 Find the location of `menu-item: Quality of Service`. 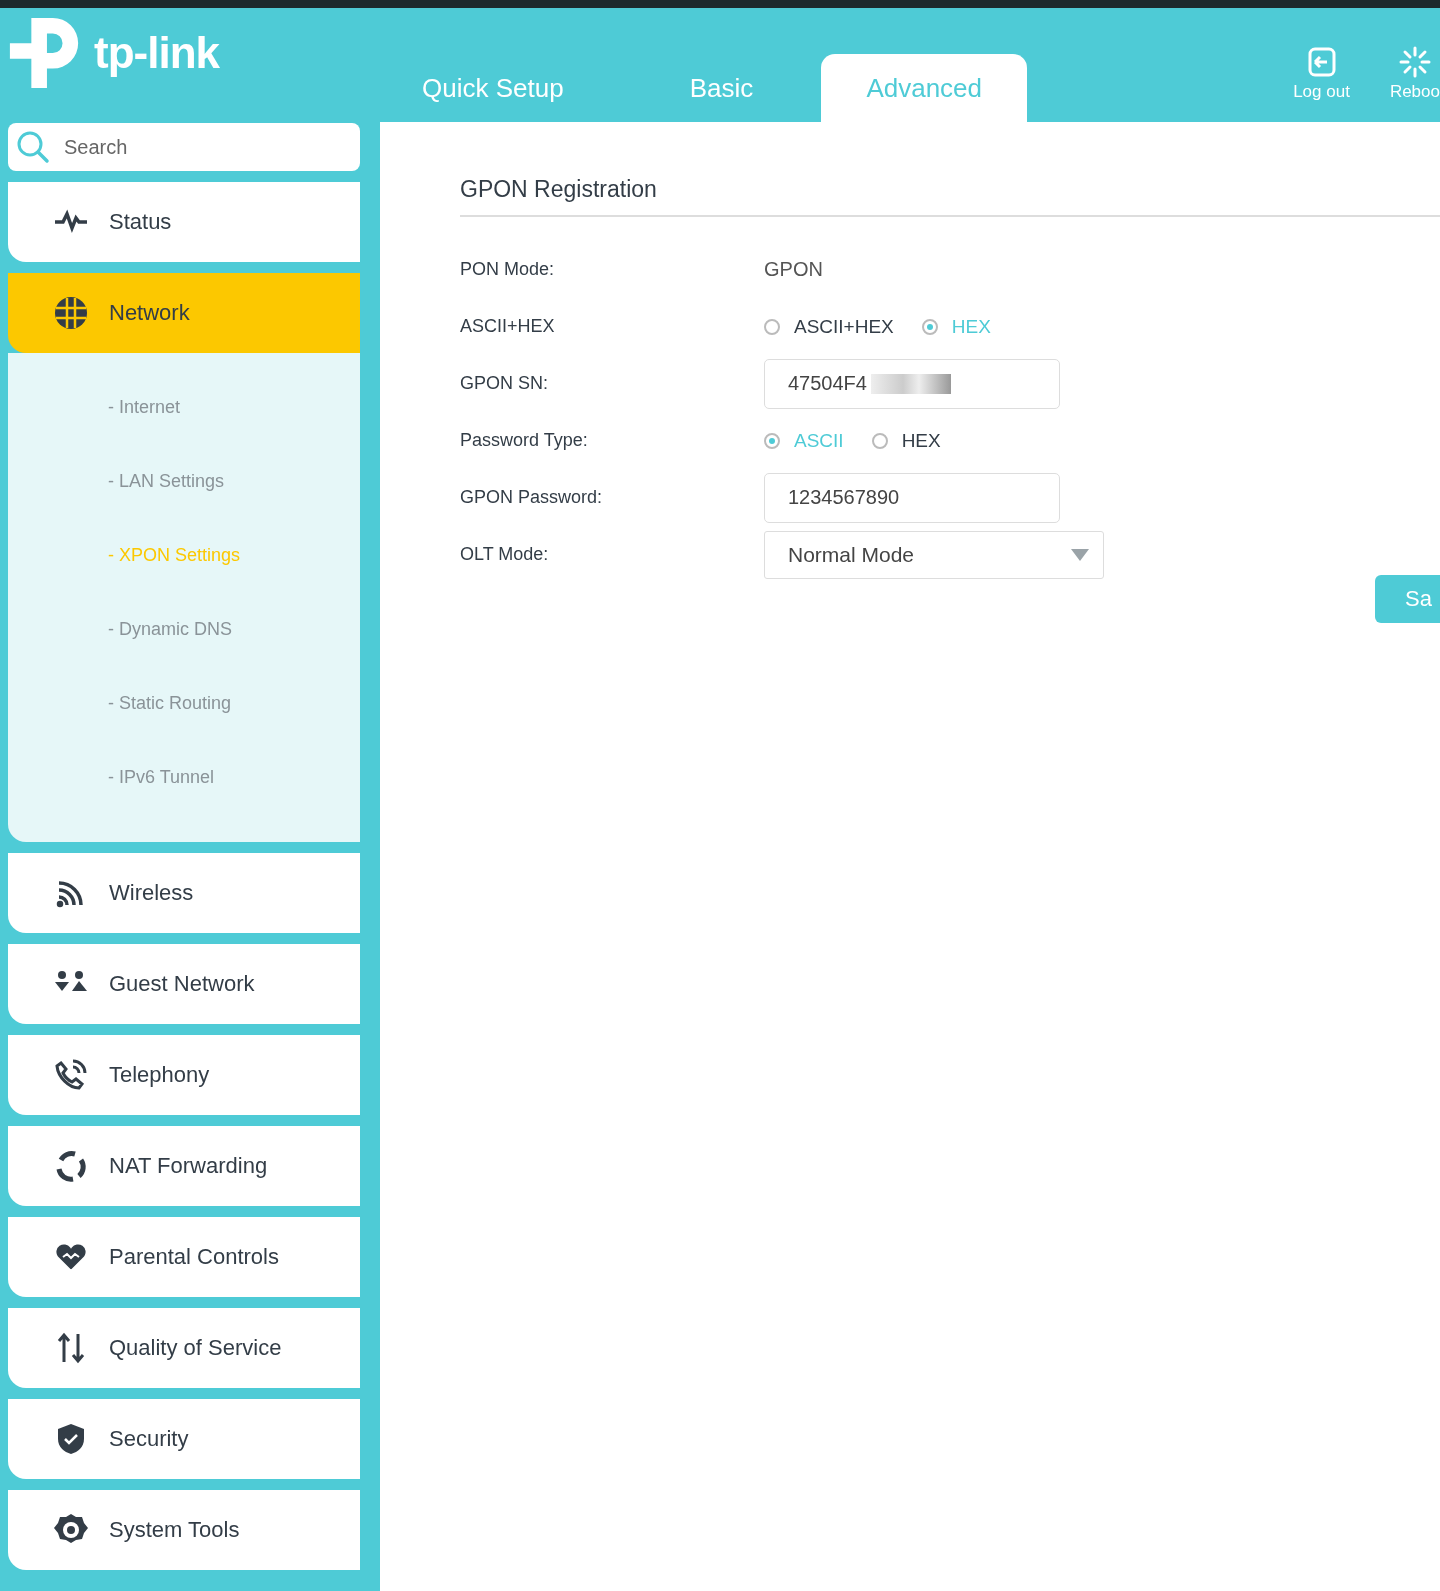

menu-item: Quality of Service is located at coordinates (184, 1348).